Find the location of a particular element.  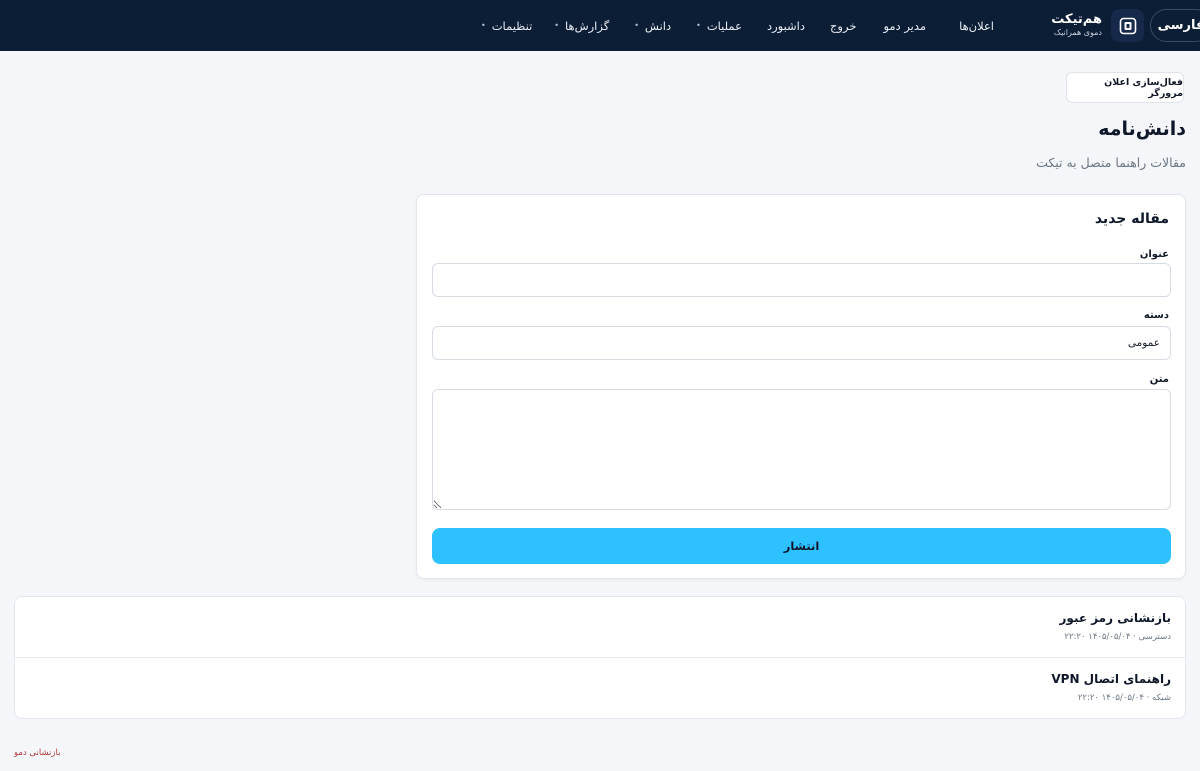

brand-subtitle: دموی همرانیک is located at coordinates (1077, 32).